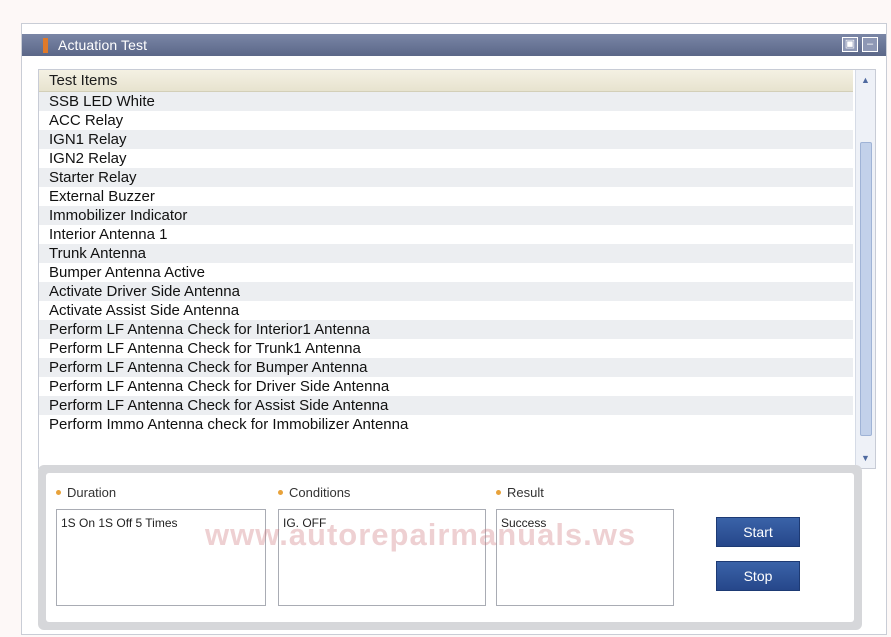 Image resolution: width=891 pixels, height=637 pixels. What do you see at coordinates (446, 234) in the screenshot?
I see `list-item: Interior Antenna 1` at bounding box center [446, 234].